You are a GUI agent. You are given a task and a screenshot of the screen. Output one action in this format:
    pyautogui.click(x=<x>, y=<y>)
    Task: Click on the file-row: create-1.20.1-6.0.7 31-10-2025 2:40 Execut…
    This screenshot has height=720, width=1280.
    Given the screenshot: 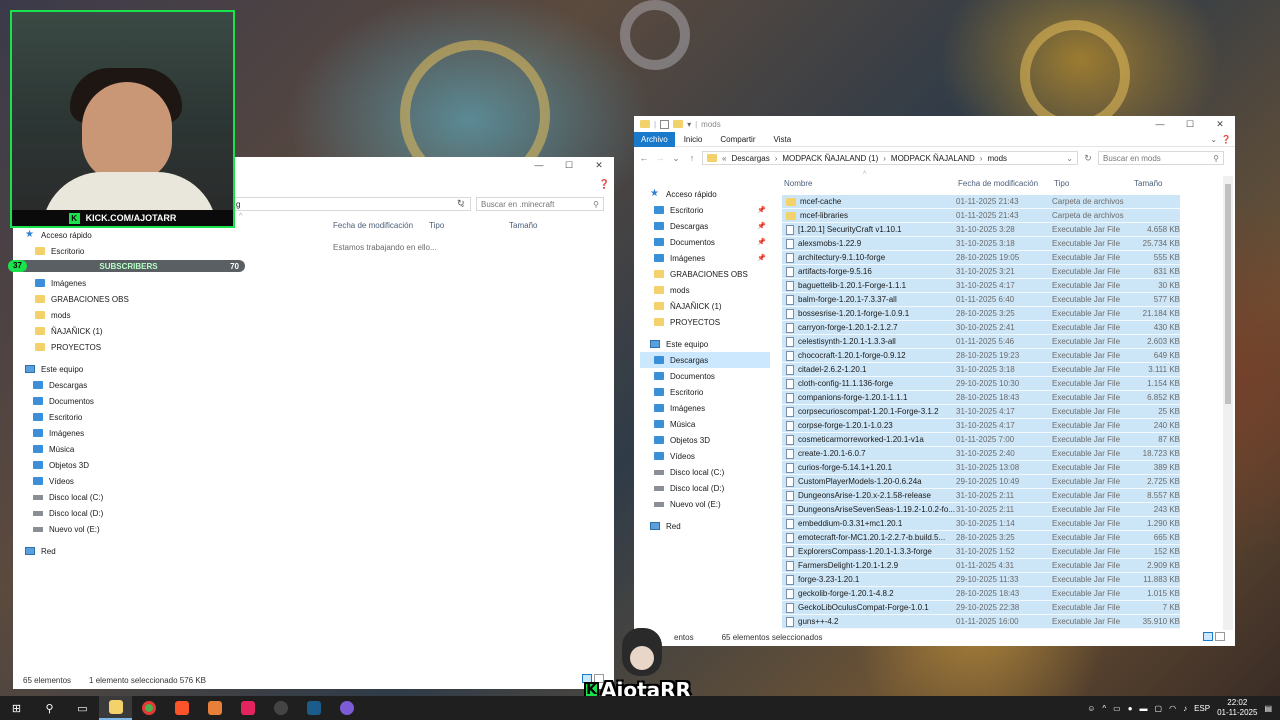 What is the action you would take?
    pyautogui.click(x=981, y=454)
    